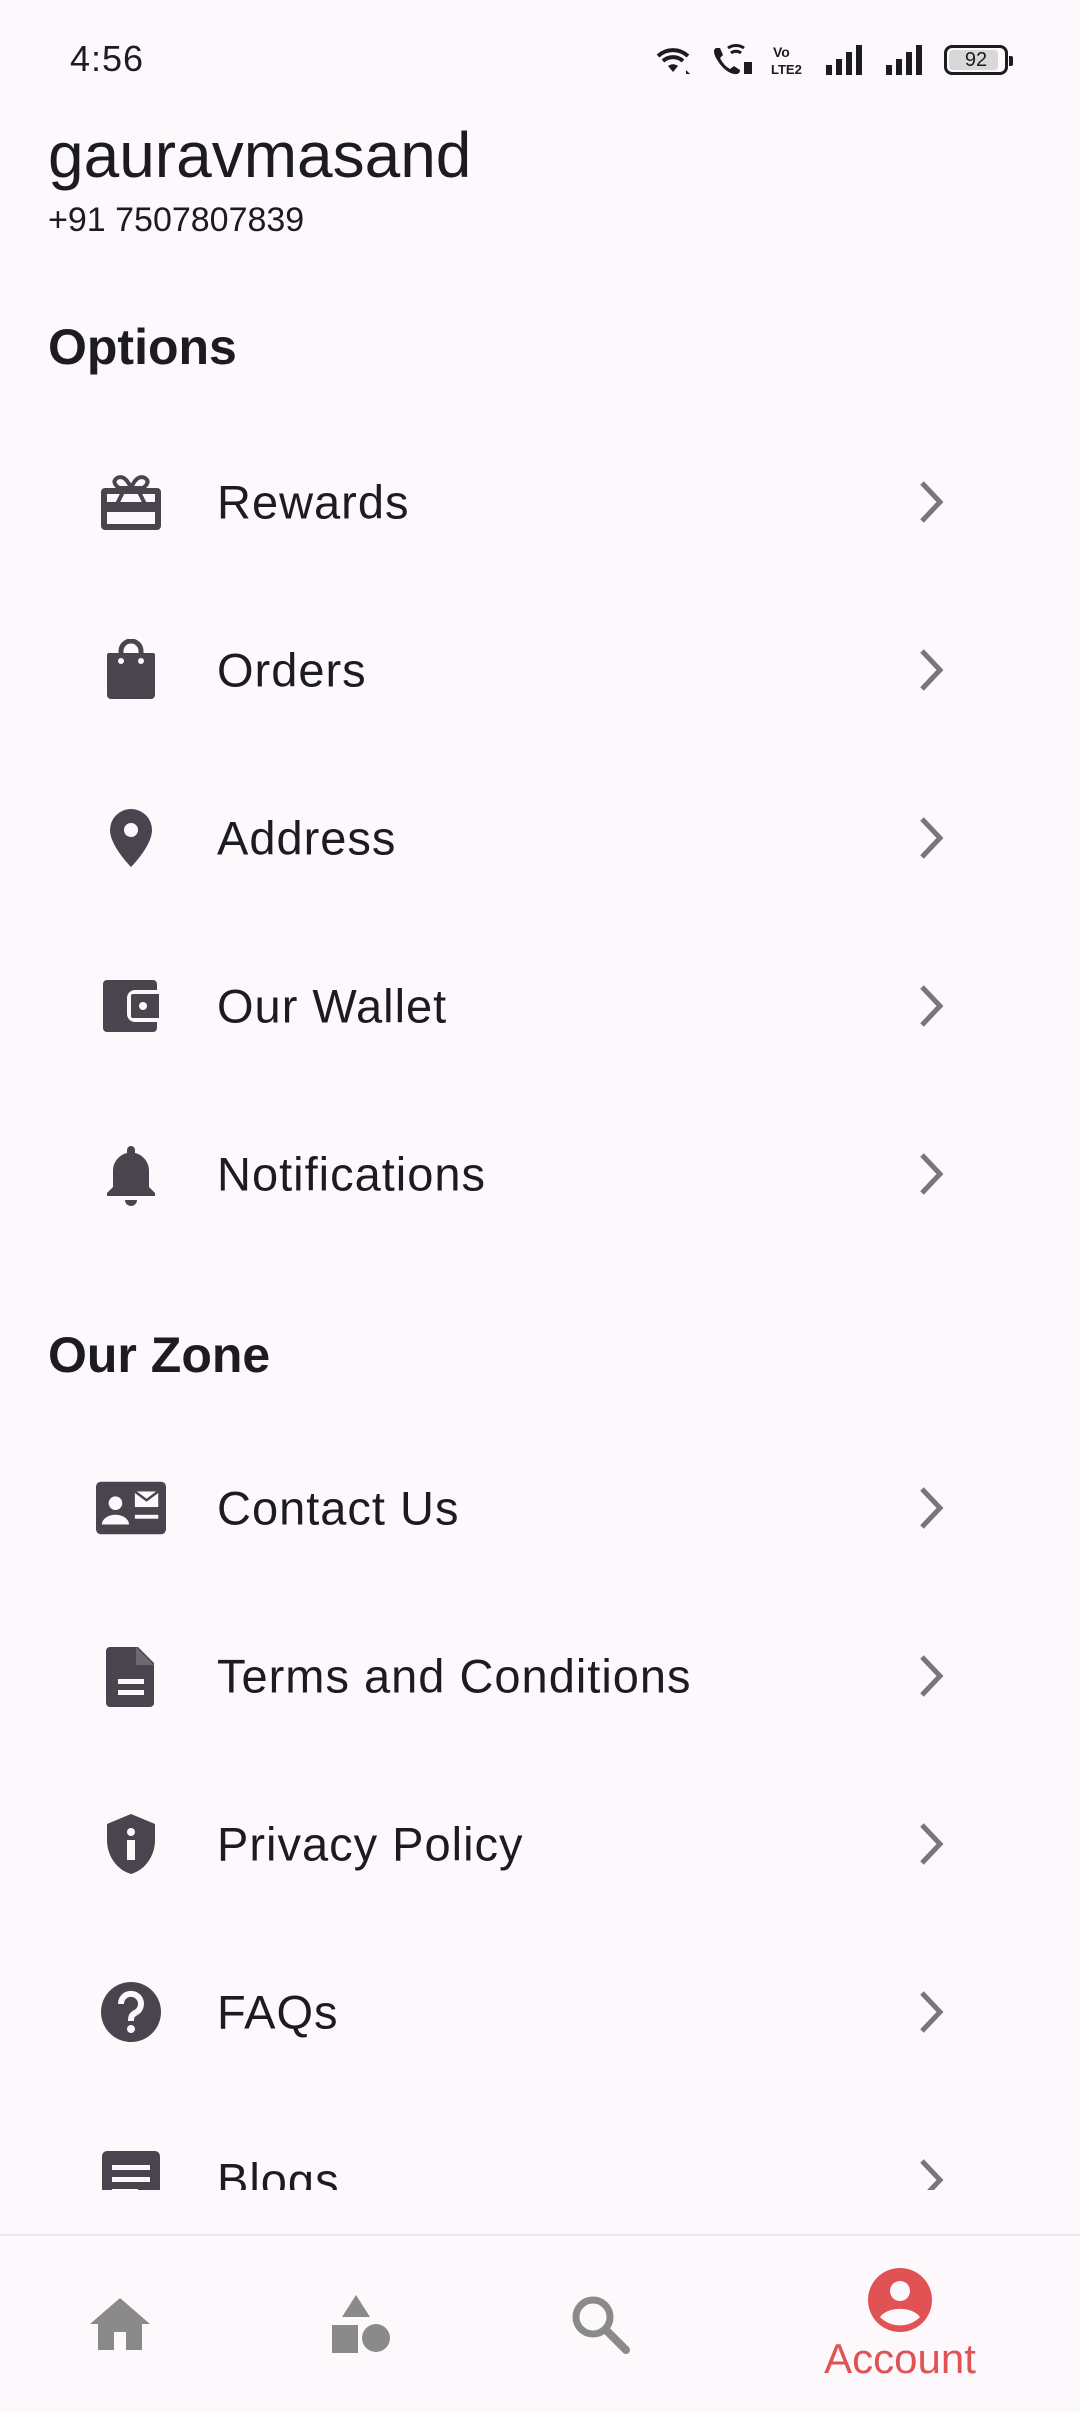 Image resolution: width=1080 pixels, height=2412 pixels. Describe the element at coordinates (540, 502) in the screenshot. I see `menu-item-rewards: Rewards` at that location.